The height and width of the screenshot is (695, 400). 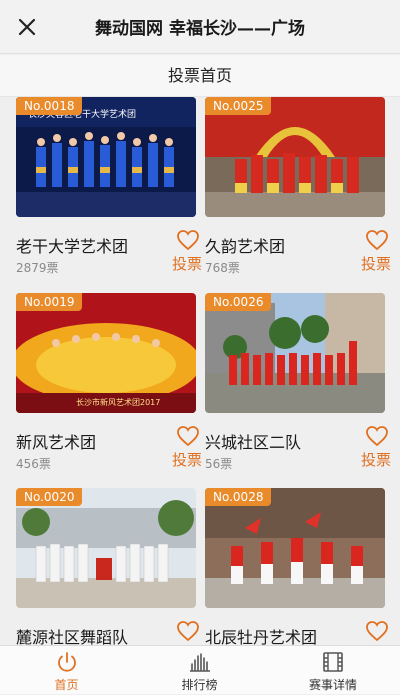 What do you see at coordinates (37, 268) in the screenshot?
I see `vote-count: 2879票` at bounding box center [37, 268].